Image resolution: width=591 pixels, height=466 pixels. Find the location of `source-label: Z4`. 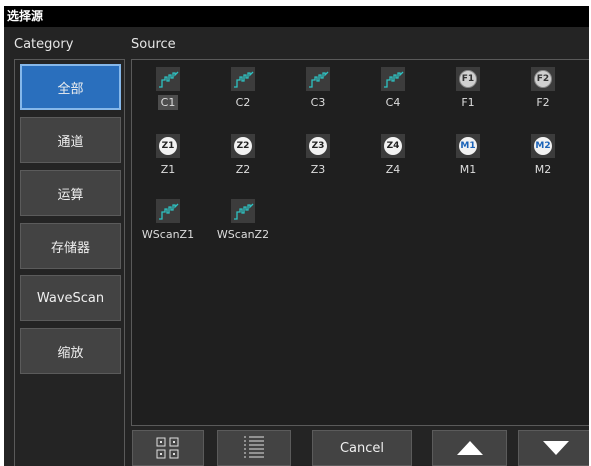

source-label: Z4 is located at coordinates (393, 169).